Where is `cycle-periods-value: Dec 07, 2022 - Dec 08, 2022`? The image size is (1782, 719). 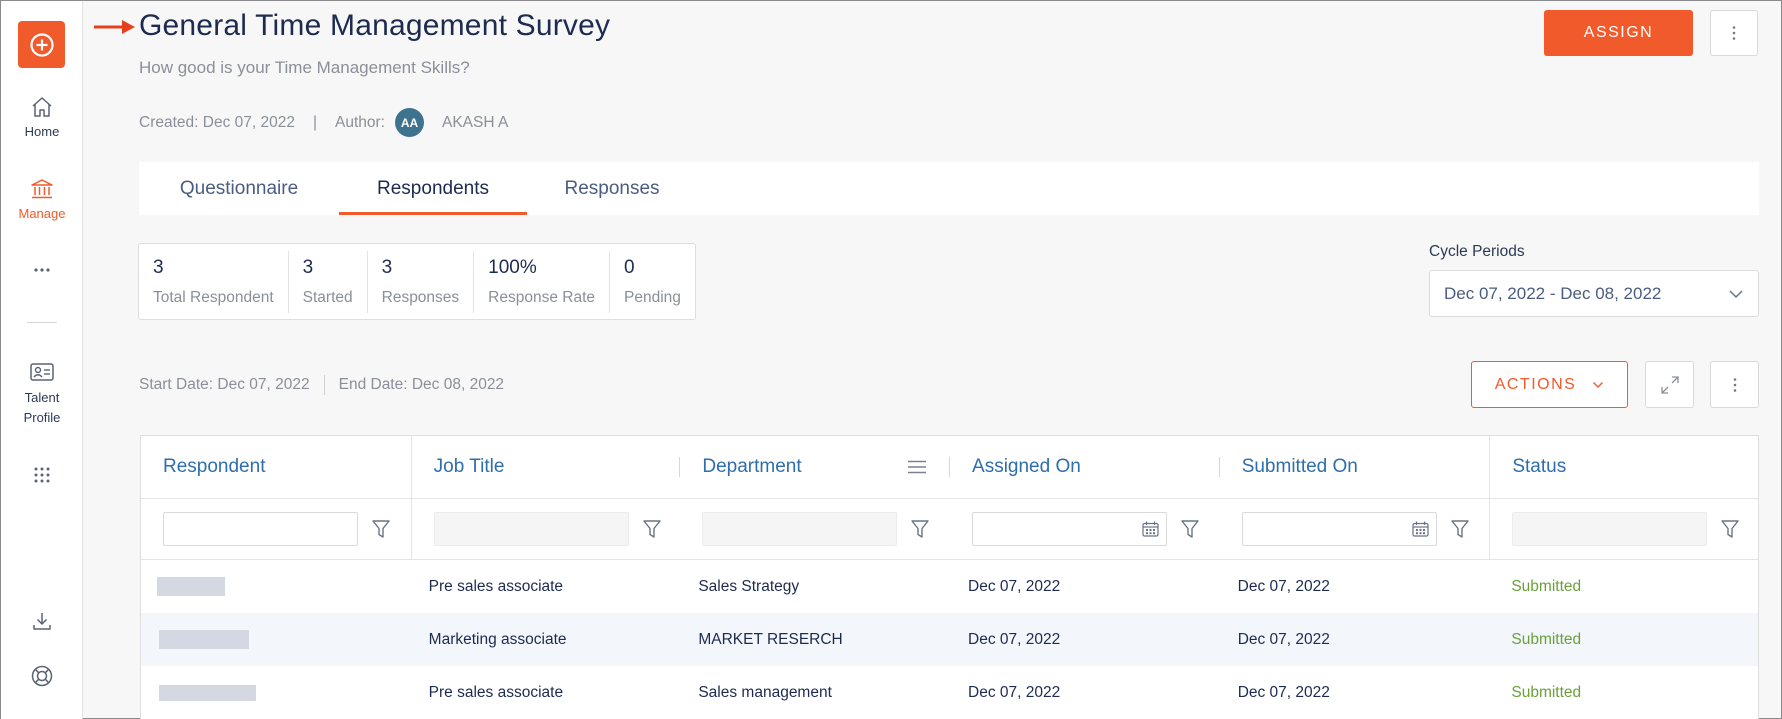 cycle-periods-value: Dec 07, 2022 - Dec 08, 2022 is located at coordinates (1553, 293).